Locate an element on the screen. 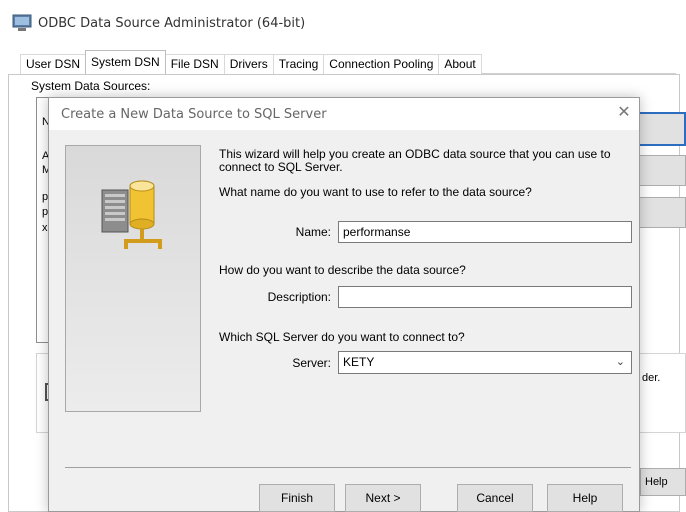  server-select-value: KETY is located at coordinates (359, 362).